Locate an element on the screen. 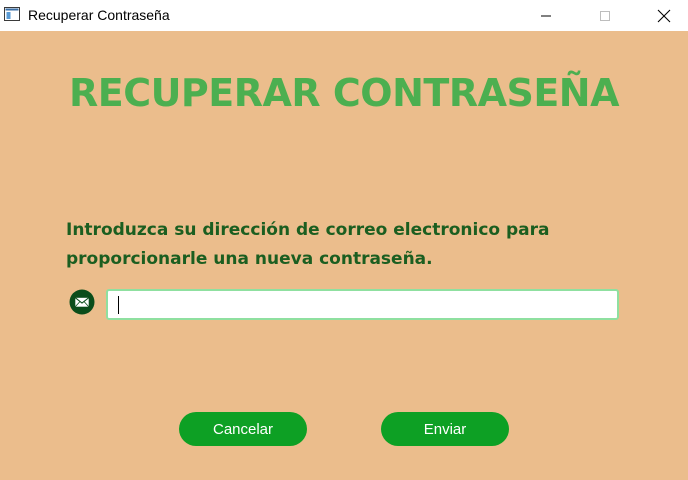 The height and width of the screenshot is (480, 688). send-button: Enviar is located at coordinates (445, 429).